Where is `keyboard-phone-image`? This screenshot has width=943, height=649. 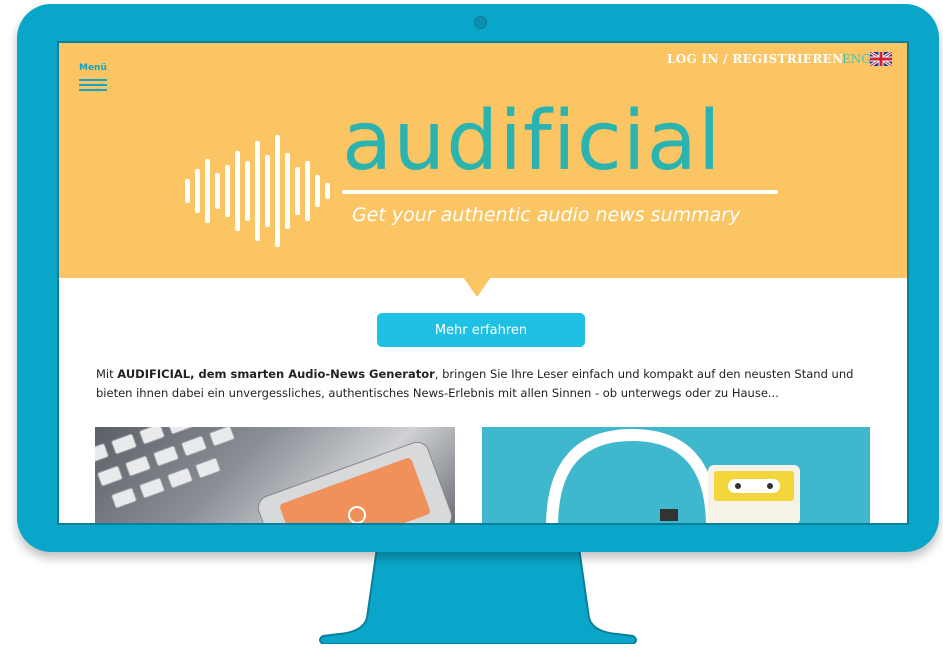
keyboard-phone-image is located at coordinates (275, 475).